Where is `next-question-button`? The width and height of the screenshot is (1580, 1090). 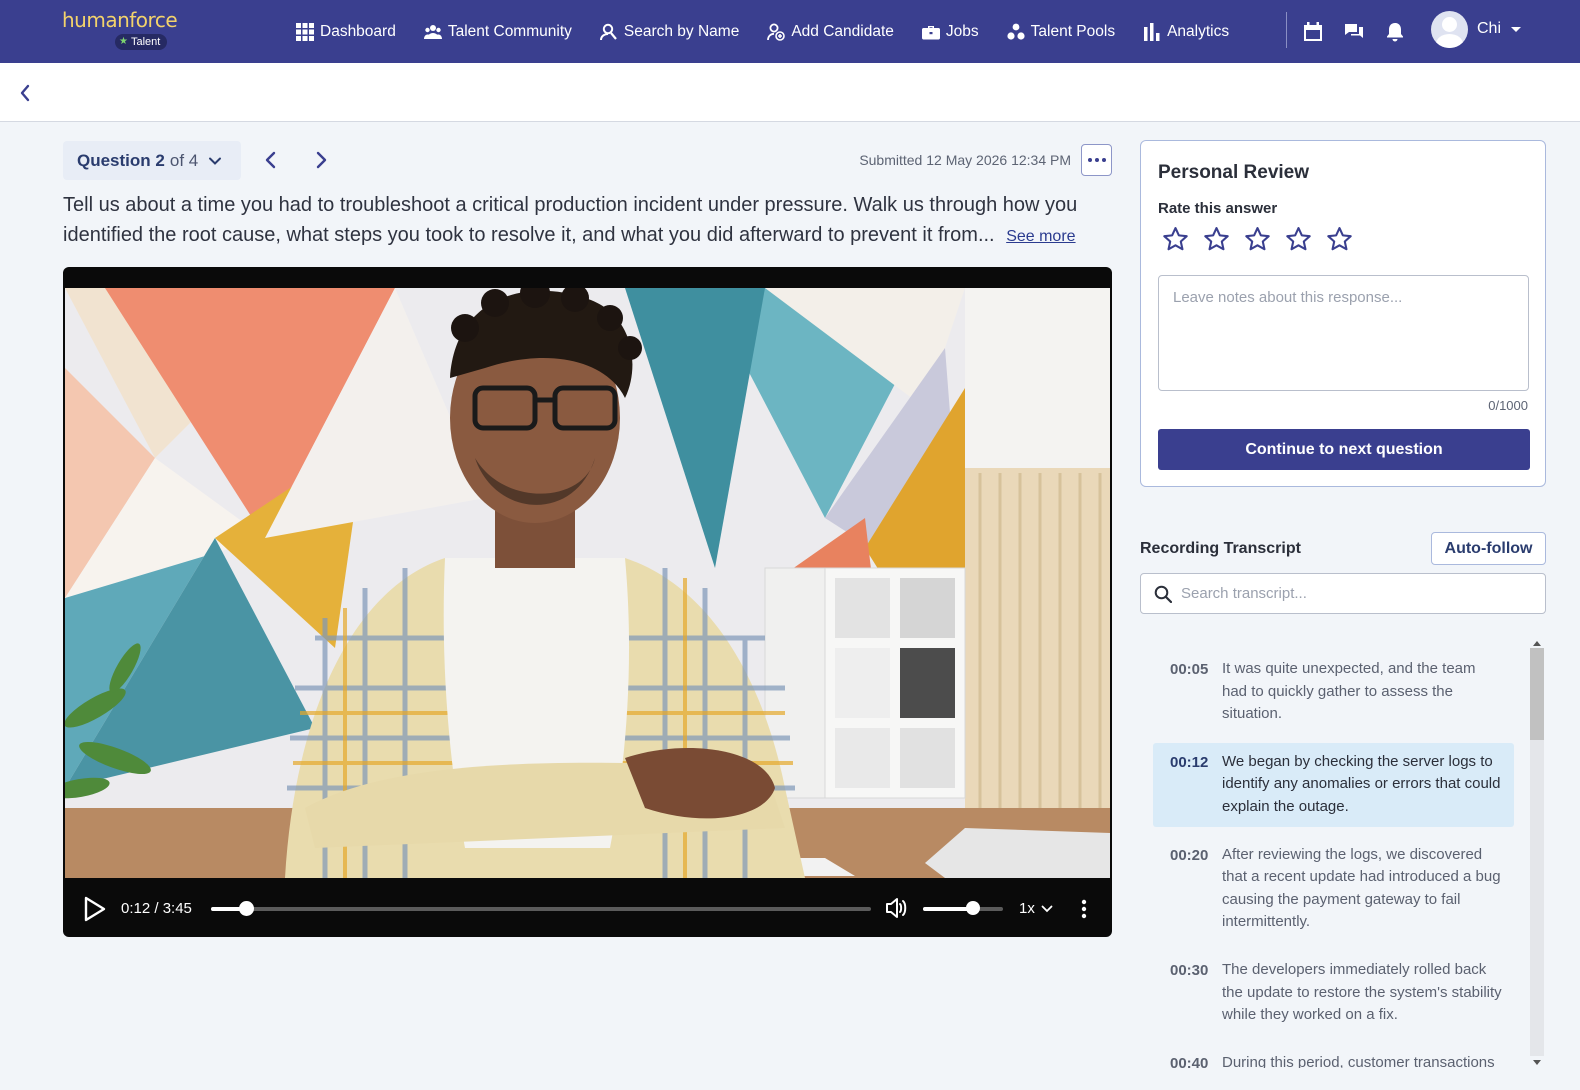 next-question-button is located at coordinates (321, 160).